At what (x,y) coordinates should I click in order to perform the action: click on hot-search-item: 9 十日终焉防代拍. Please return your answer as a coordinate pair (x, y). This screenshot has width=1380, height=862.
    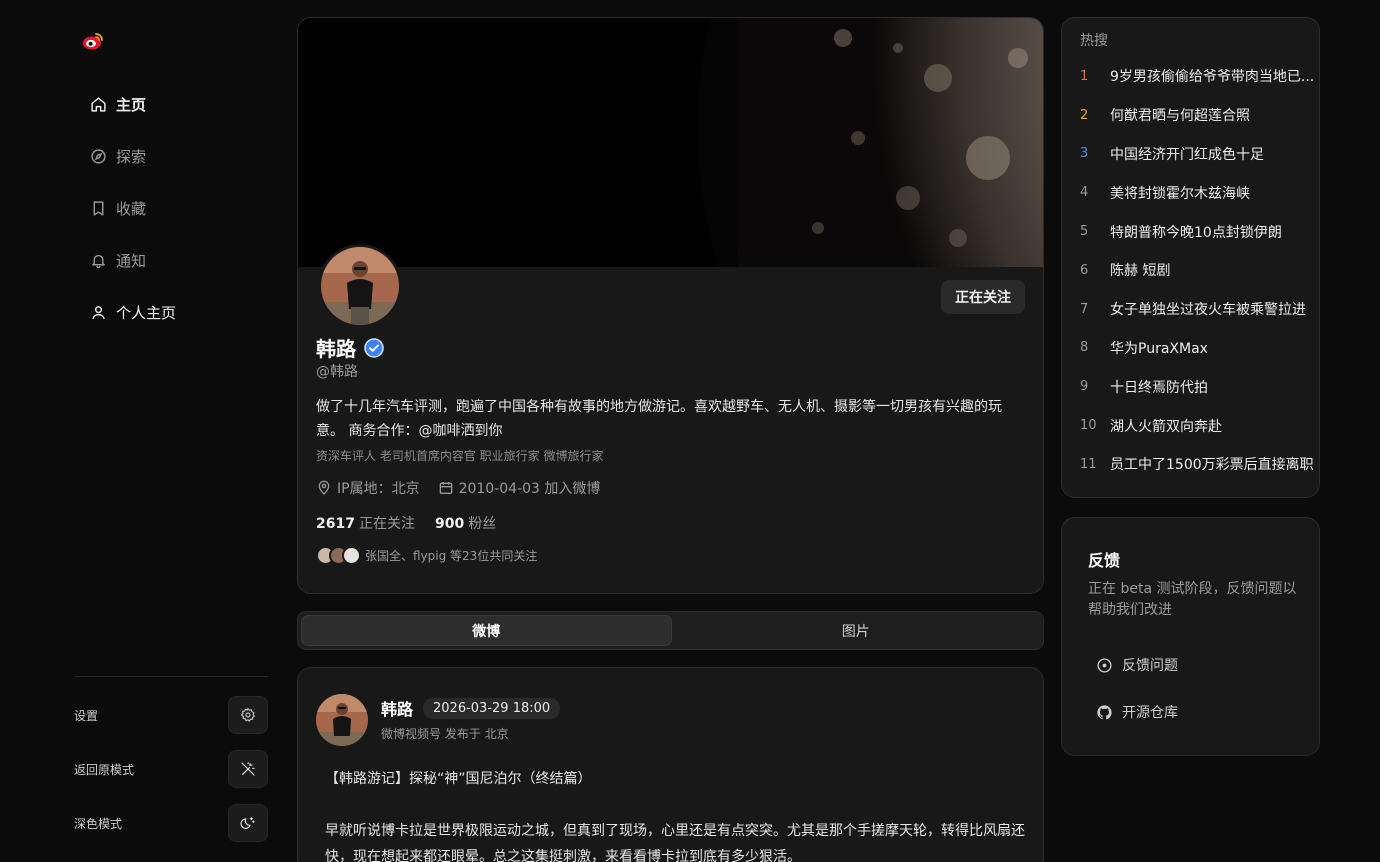
    Looking at the image, I should click on (1190, 386).